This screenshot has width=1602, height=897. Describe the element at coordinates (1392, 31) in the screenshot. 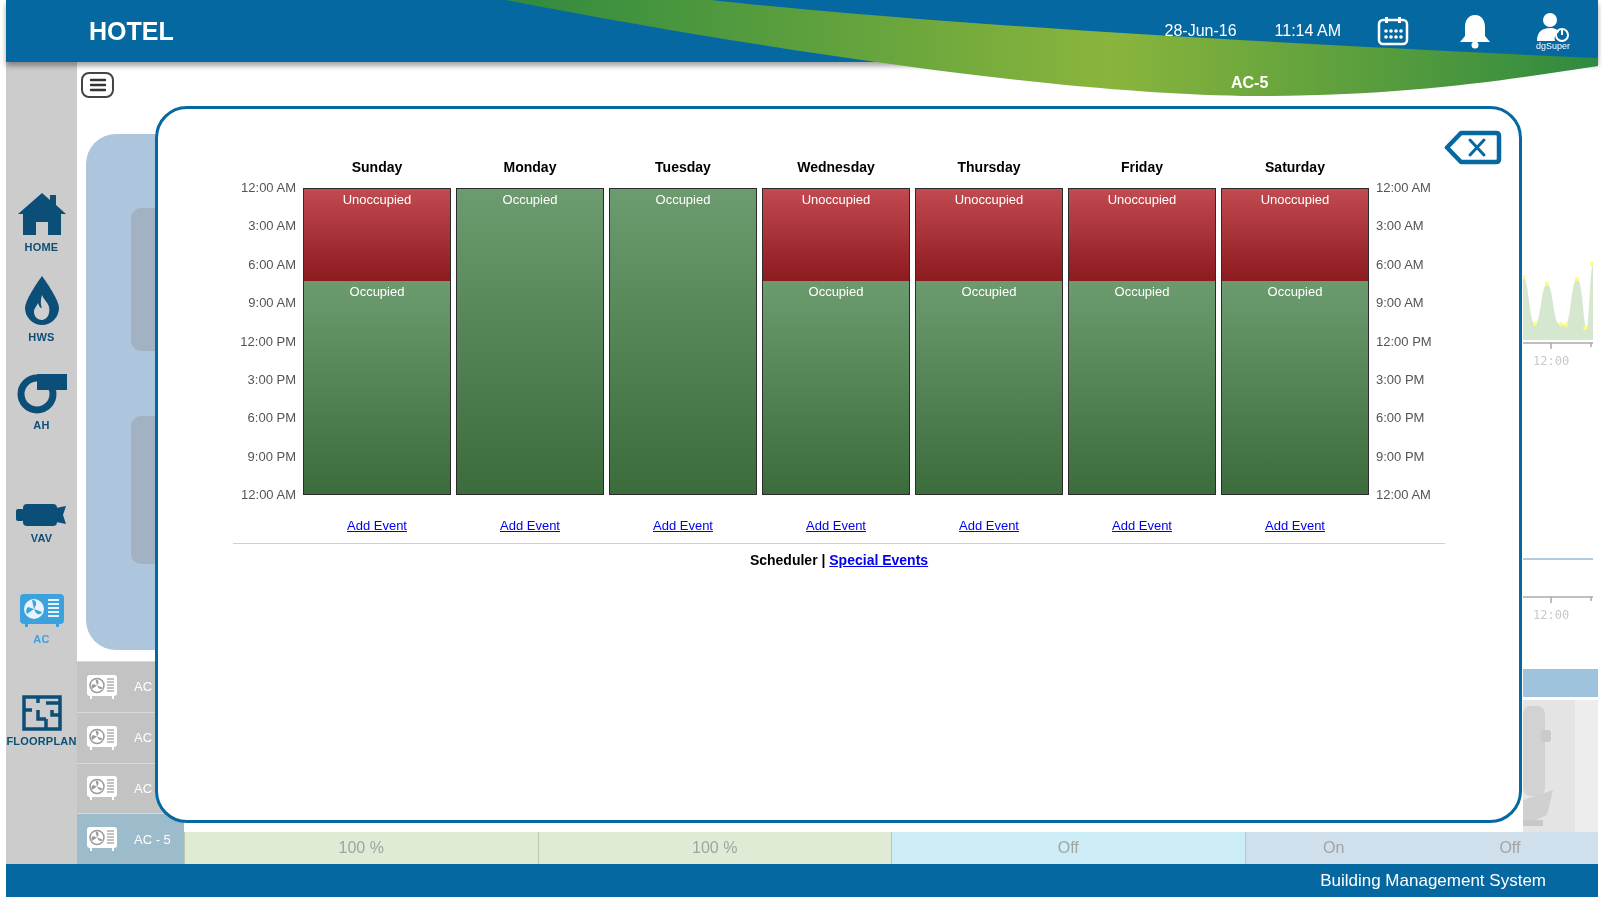

I see `calendar-icon` at that location.